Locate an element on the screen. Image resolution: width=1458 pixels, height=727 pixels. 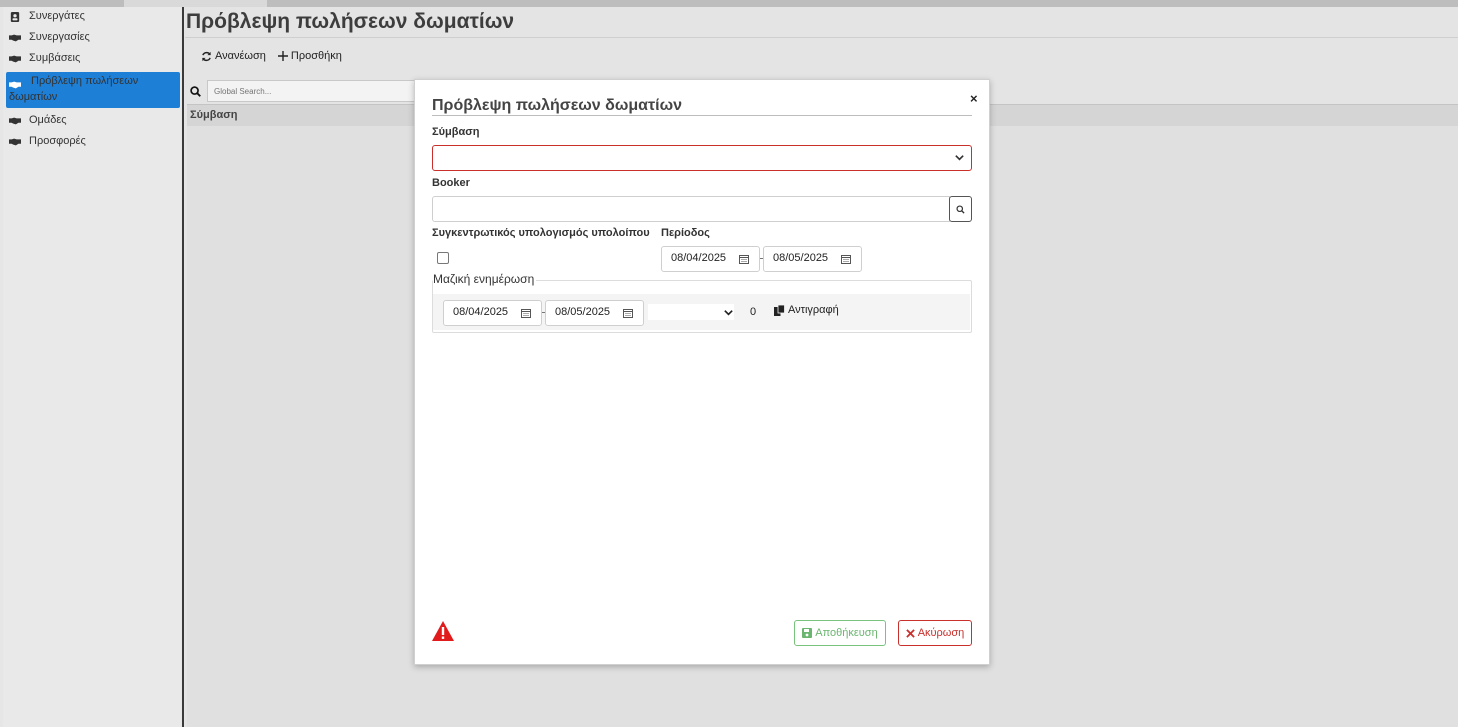
save-button: Αποθήκευση is located at coordinates (840, 633).